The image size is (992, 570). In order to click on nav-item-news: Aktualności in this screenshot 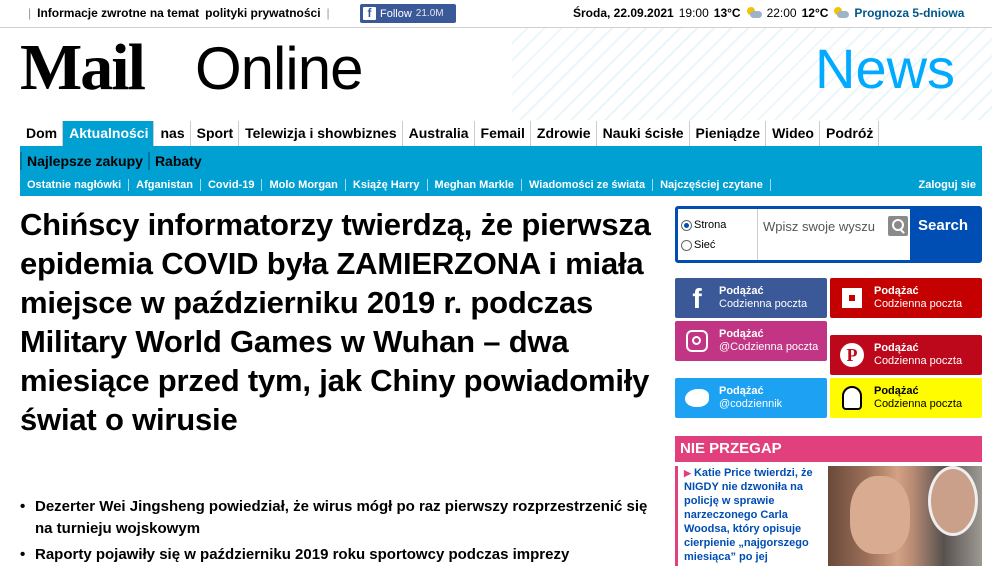, I will do `click(109, 133)`.